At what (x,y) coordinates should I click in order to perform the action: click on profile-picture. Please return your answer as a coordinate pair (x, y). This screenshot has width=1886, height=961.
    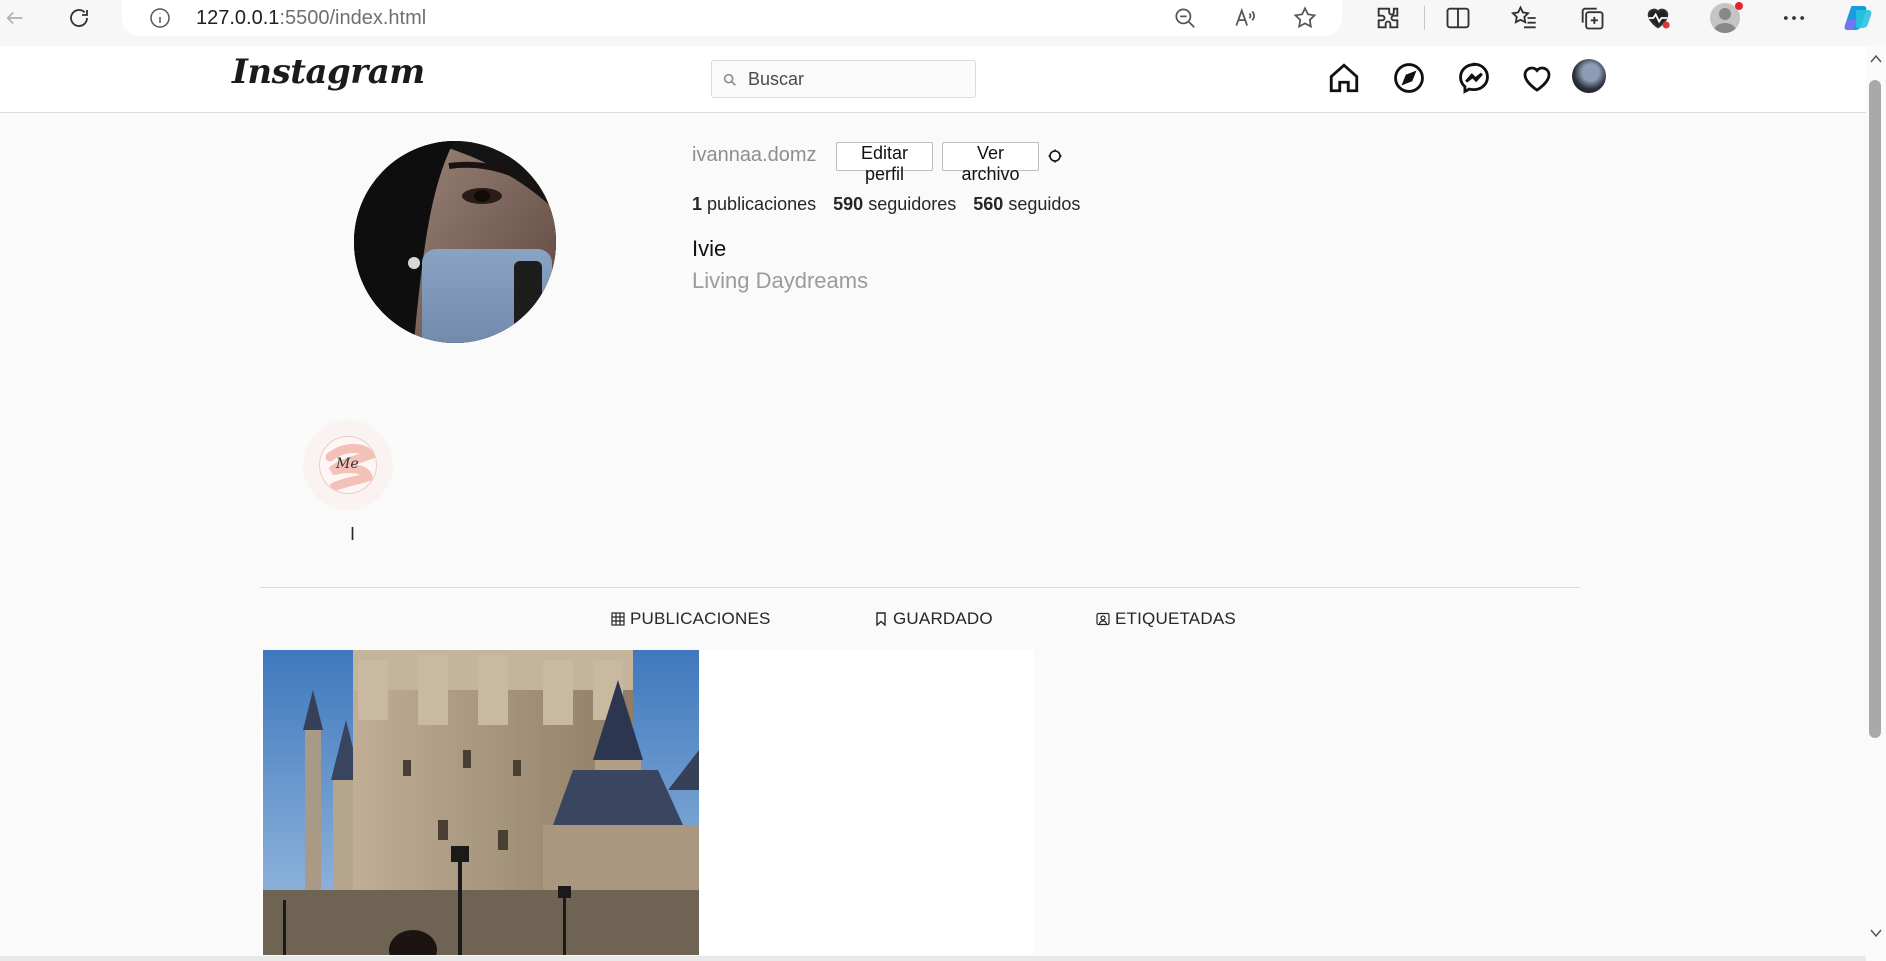
    Looking at the image, I should click on (455, 242).